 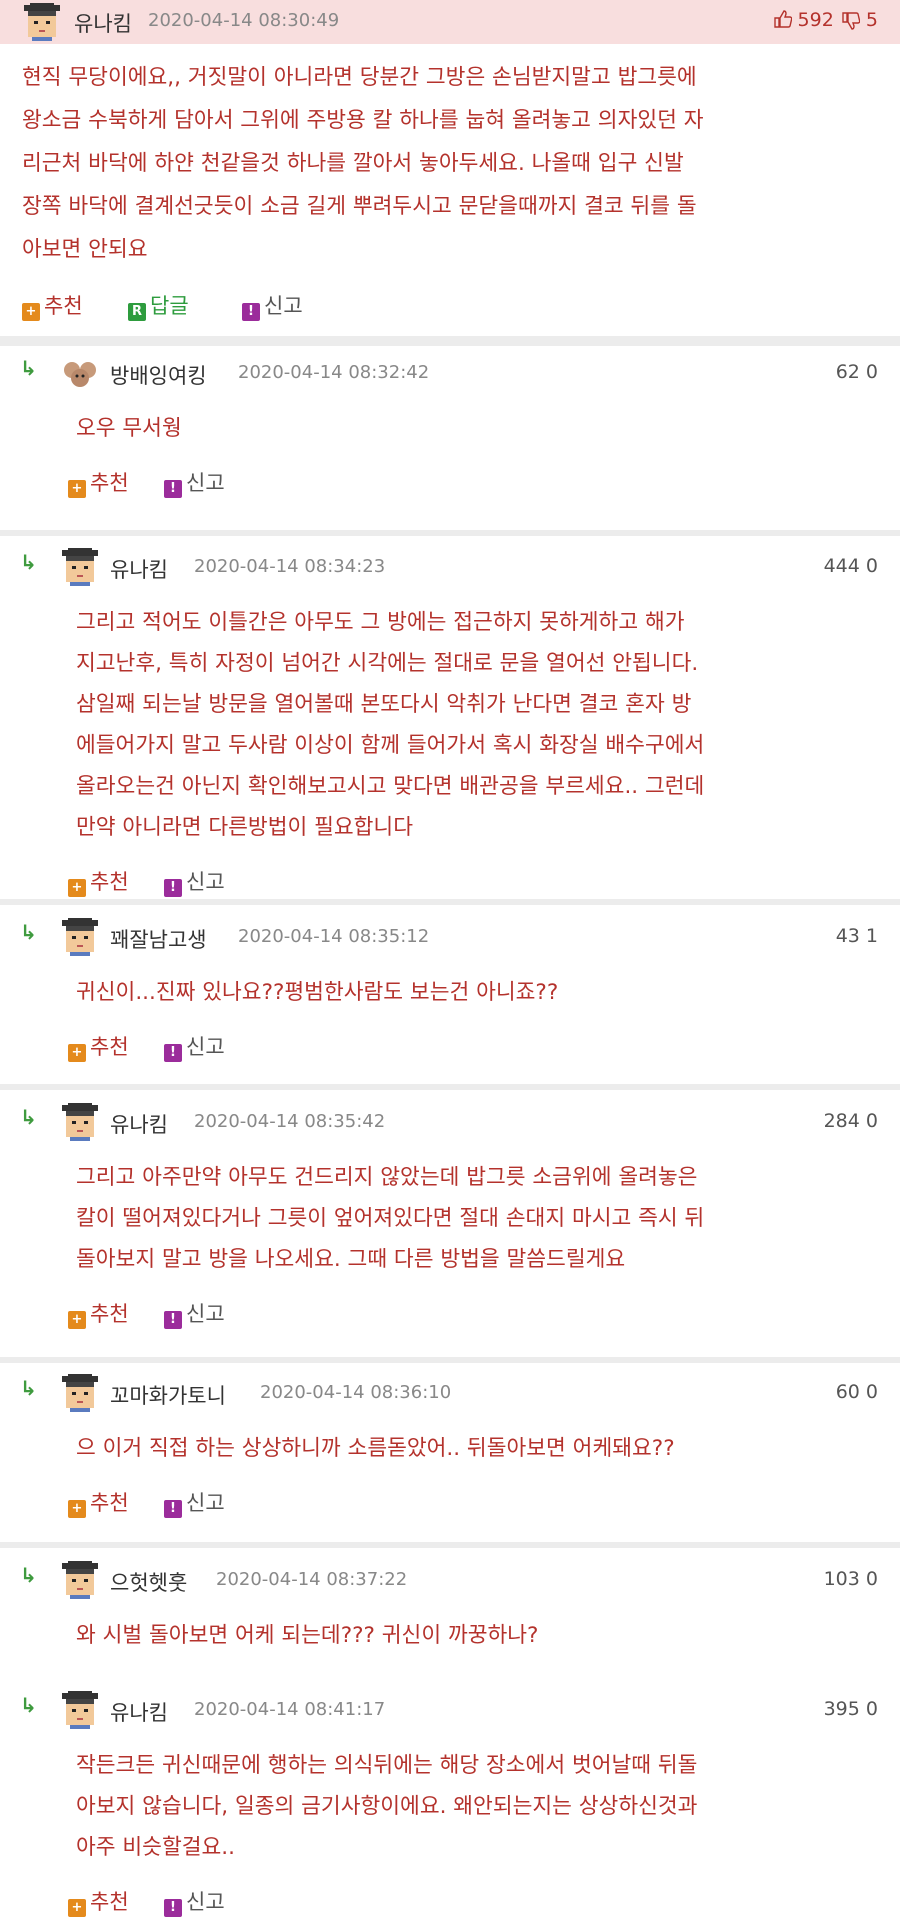 What do you see at coordinates (815, 20) in the screenshot?
I see `upvote-count: 592` at bounding box center [815, 20].